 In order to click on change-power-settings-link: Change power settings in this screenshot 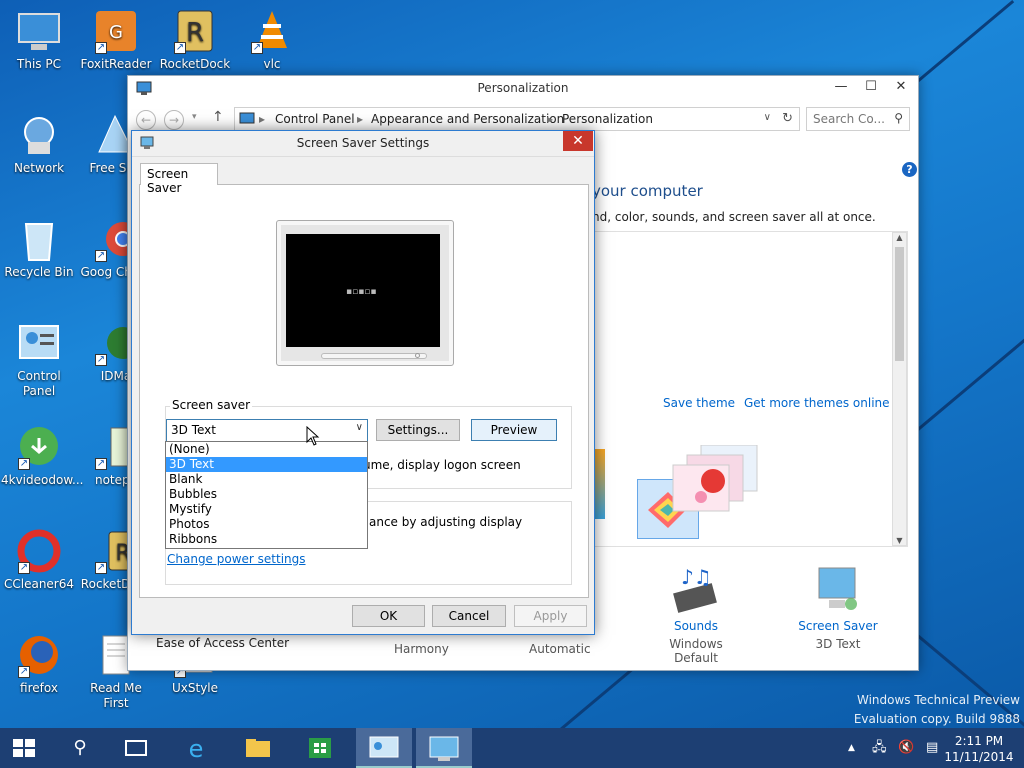, I will do `click(236, 559)`.